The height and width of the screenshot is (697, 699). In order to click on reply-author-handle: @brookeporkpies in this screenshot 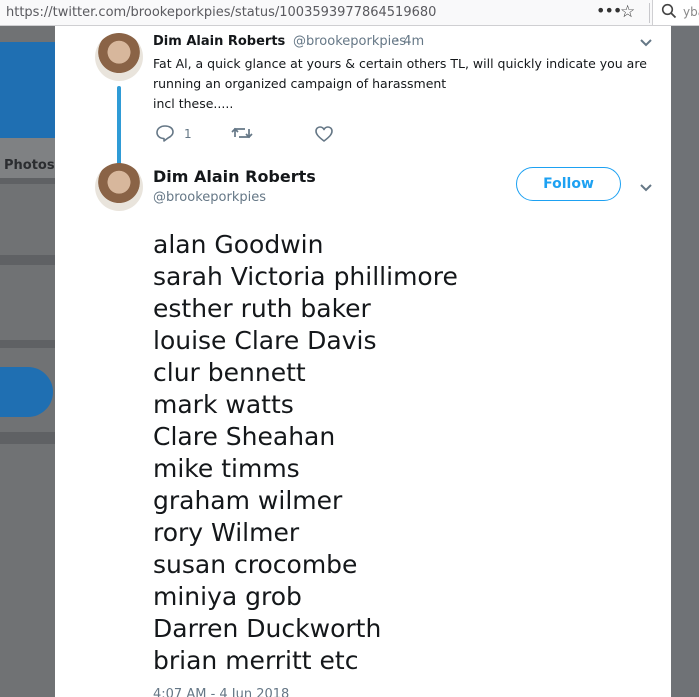, I will do `click(349, 41)`.